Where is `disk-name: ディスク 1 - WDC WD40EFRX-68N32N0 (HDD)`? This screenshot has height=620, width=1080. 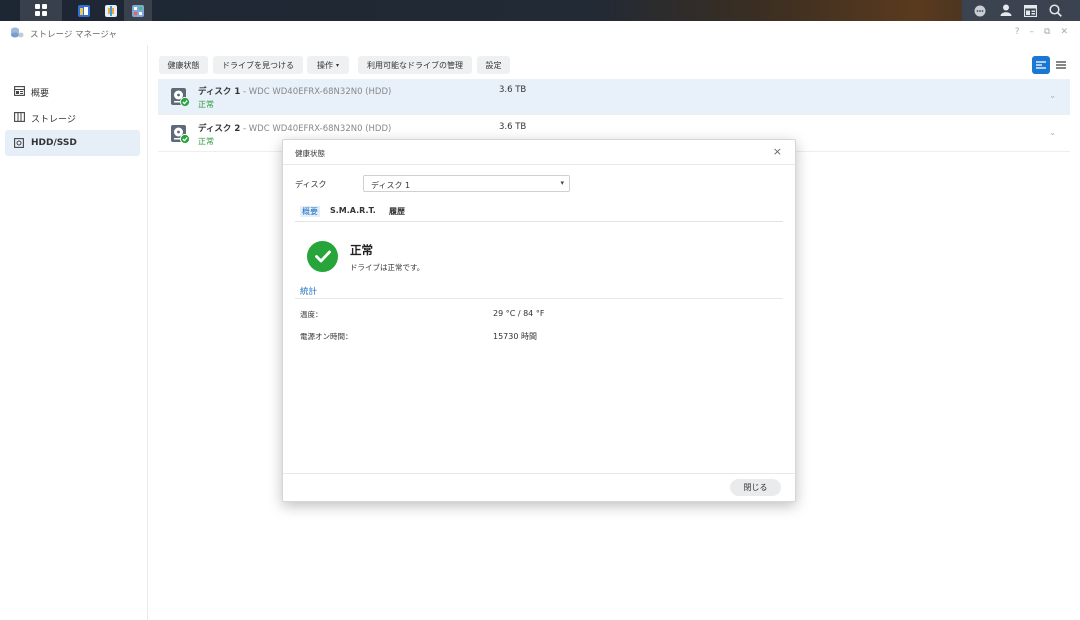
disk-name: ディスク 1 - WDC WD40EFRX-68N32N0 (HDD) is located at coordinates (294, 91).